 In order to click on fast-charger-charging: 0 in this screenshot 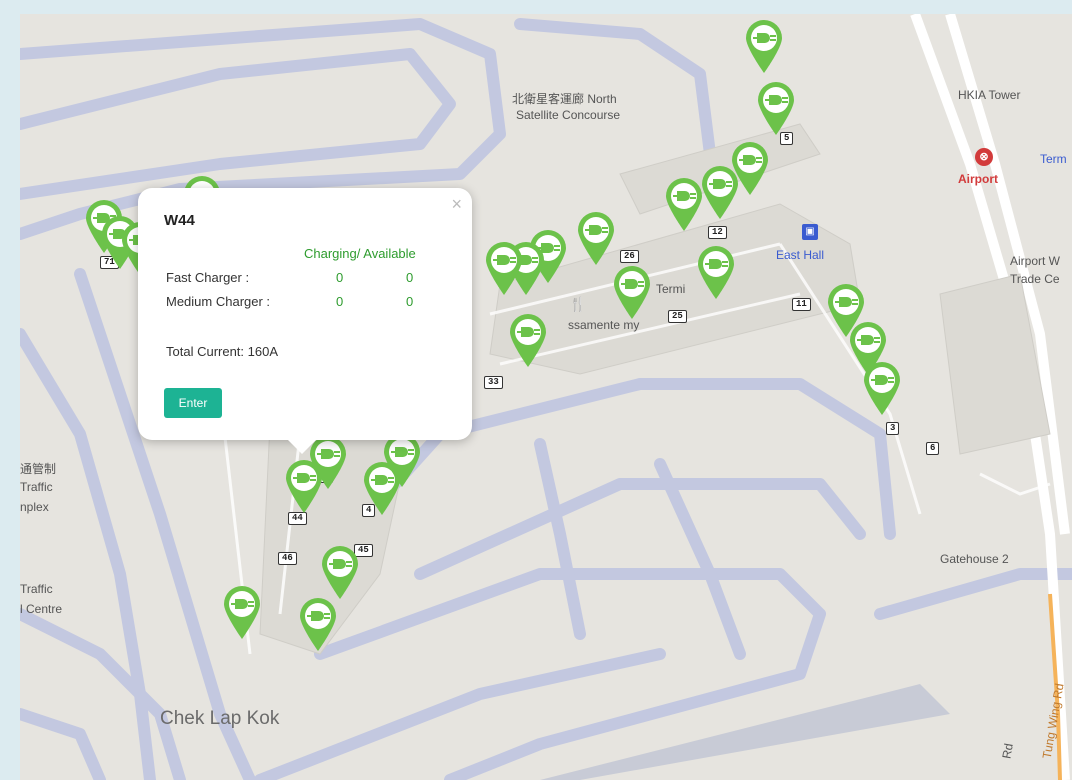, I will do `click(340, 277)`.